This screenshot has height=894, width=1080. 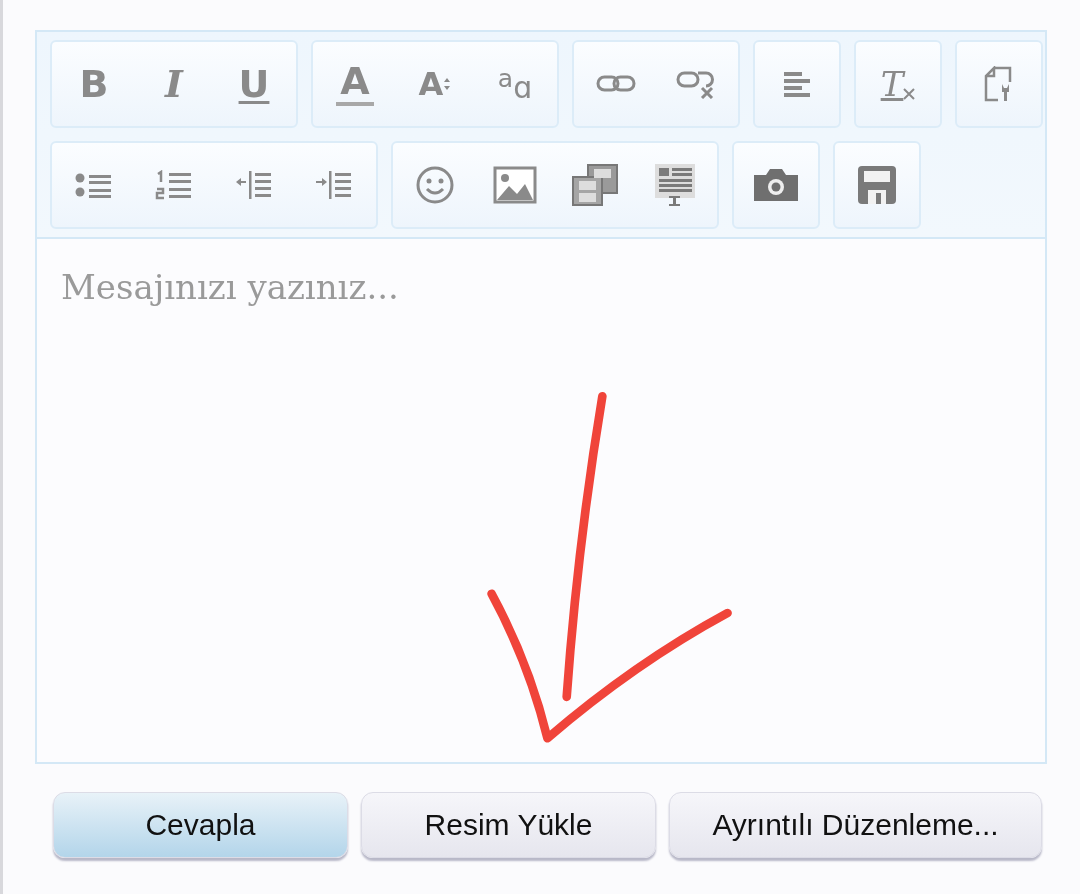 What do you see at coordinates (675, 185) in the screenshot?
I see `text-document-icon` at bounding box center [675, 185].